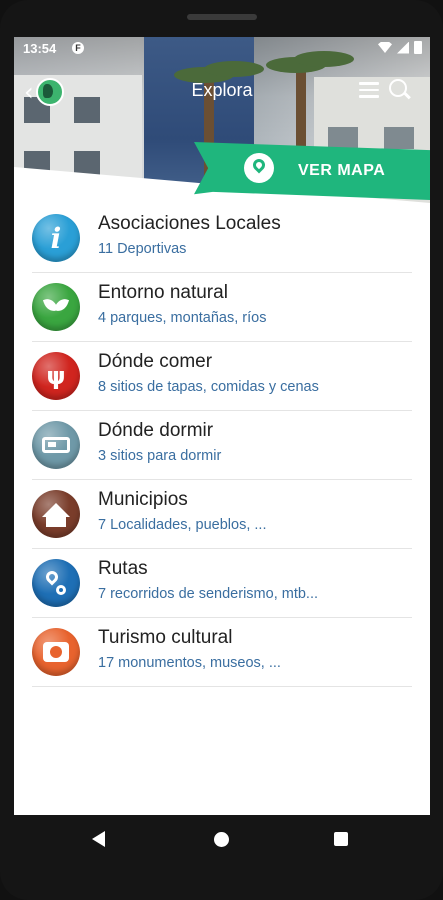  What do you see at coordinates (341, 839) in the screenshot?
I see `nav-recents-icon` at bounding box center [341, 839].